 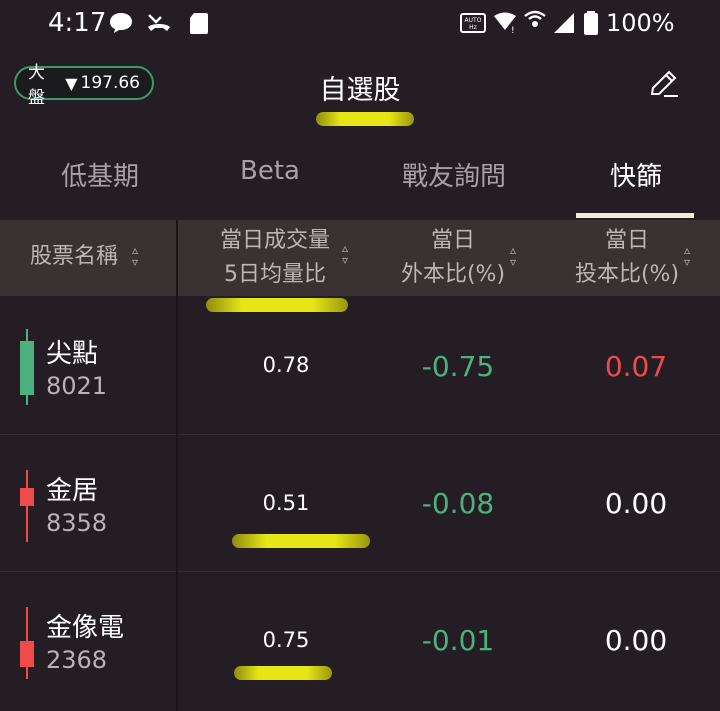 What do you see at coordinates (77, 660) in the screenshot?
I see `stock-code: 2368` at bounding box center [77, 660].